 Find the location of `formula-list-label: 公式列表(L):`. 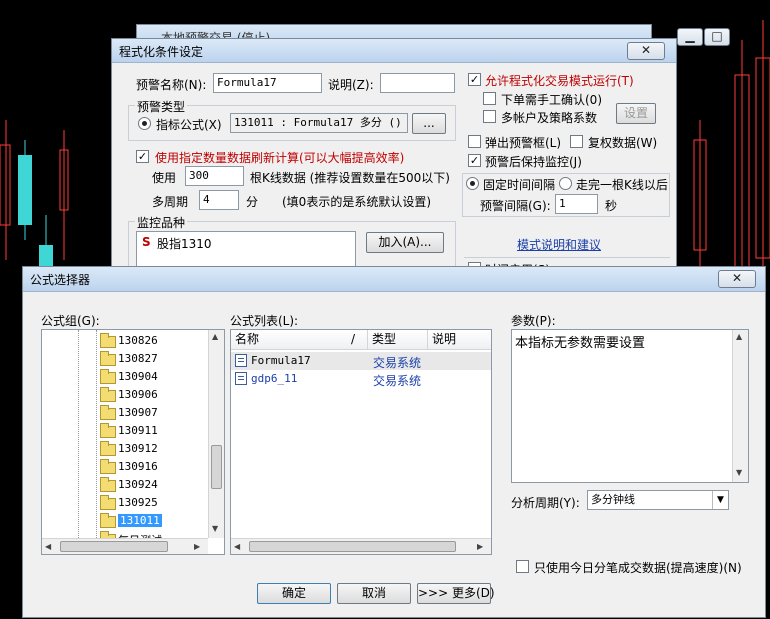

formula-list-label: 公式列表(L): is located at coordinates (264, 321).